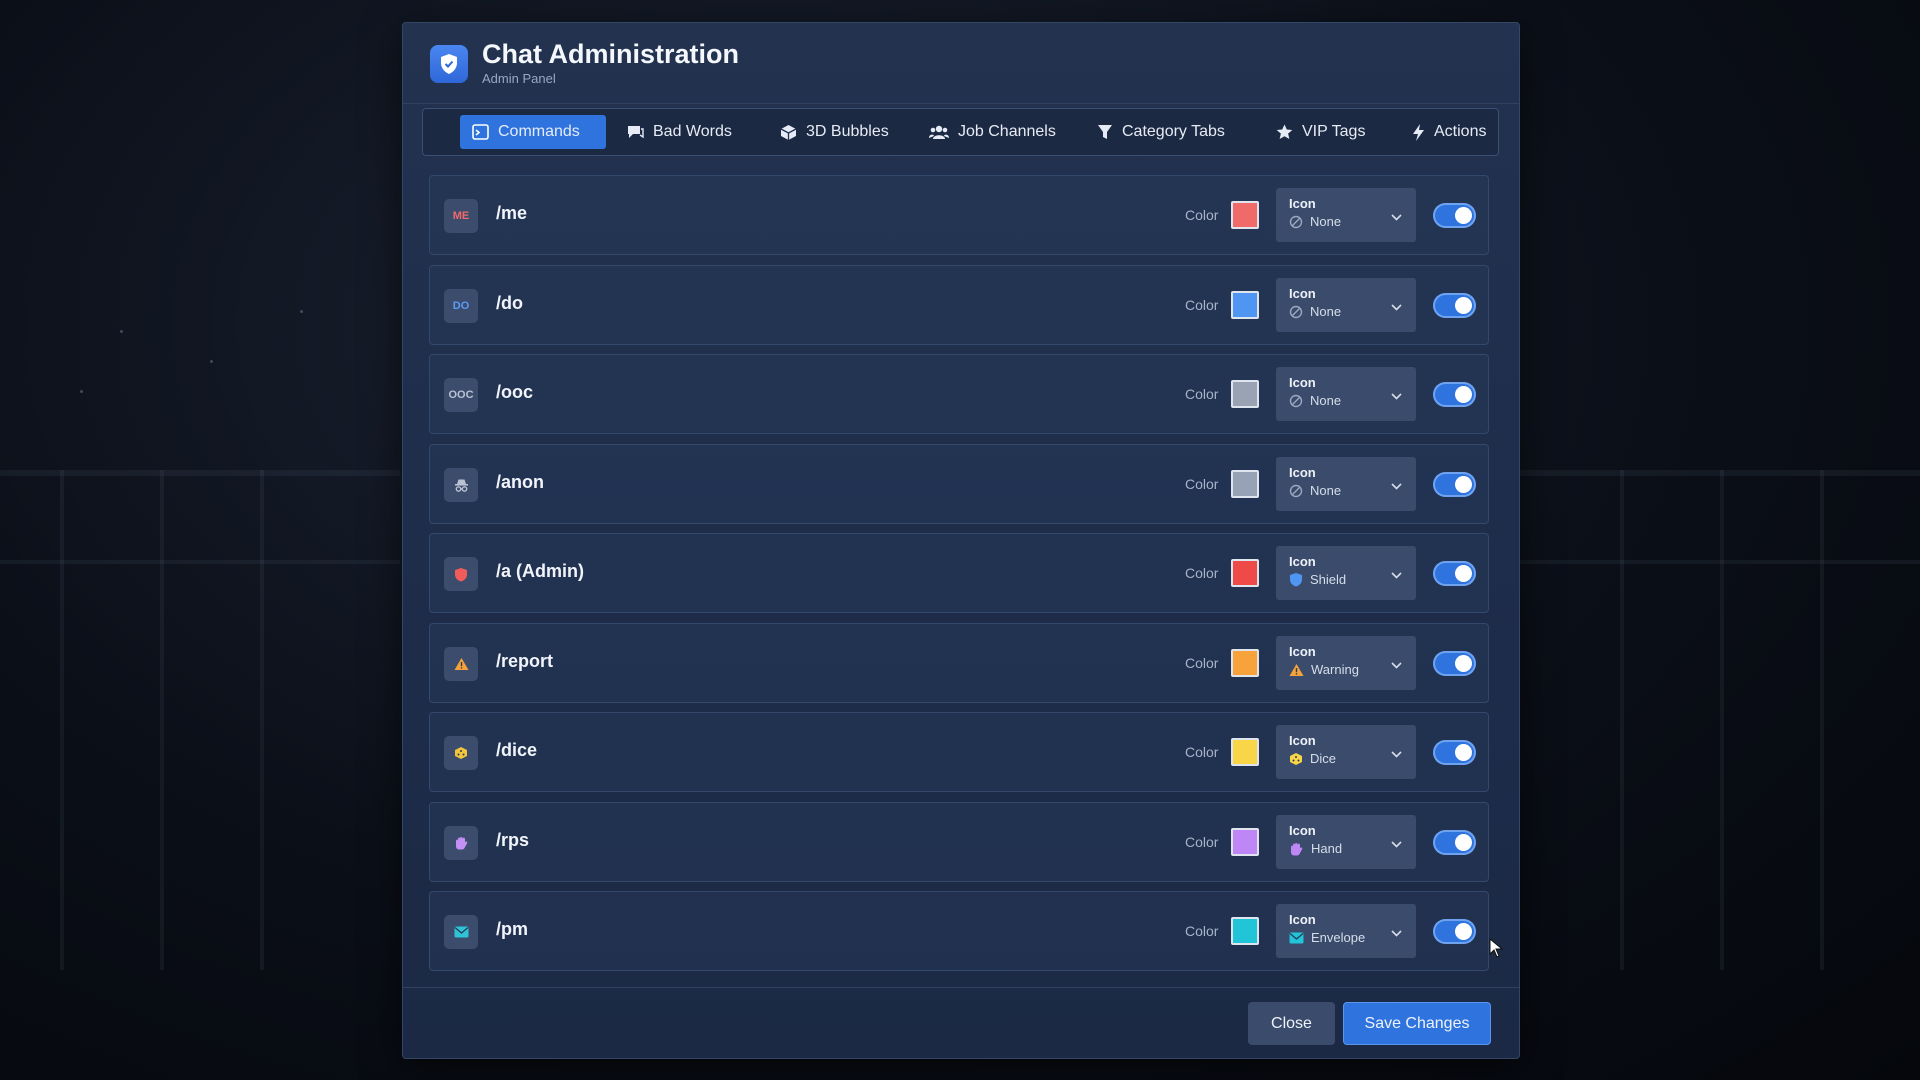  I want to click on close-button: Close, so click(1291, 1023).